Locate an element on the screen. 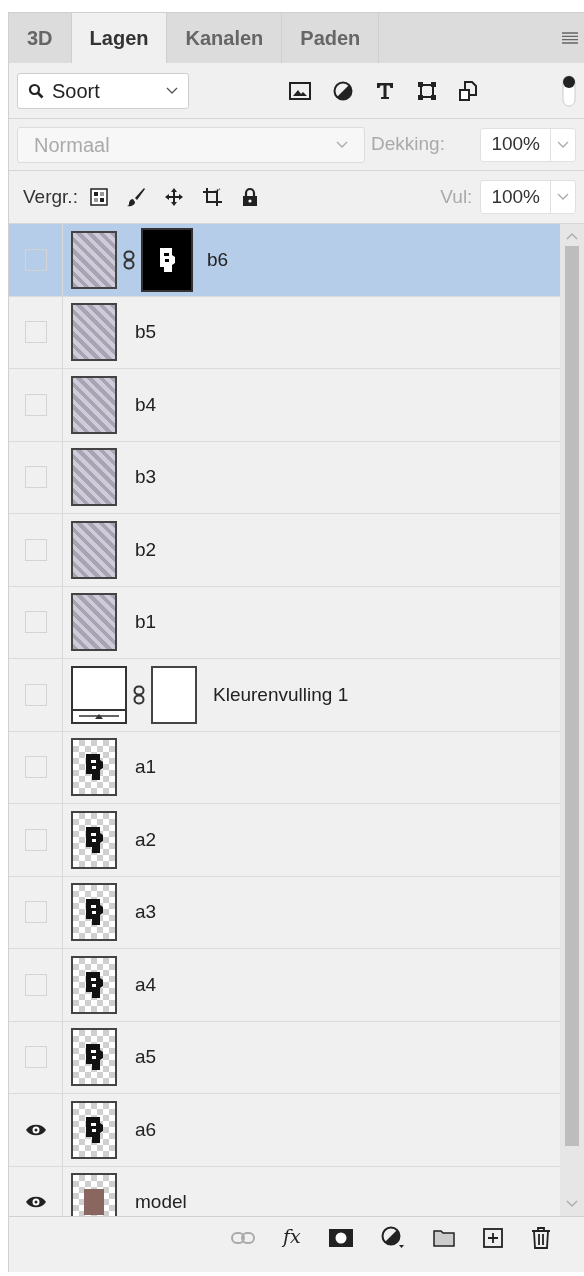 This screenshot has height=1276, width=584. layer-row: b5 is located at coordinates (284, 332).